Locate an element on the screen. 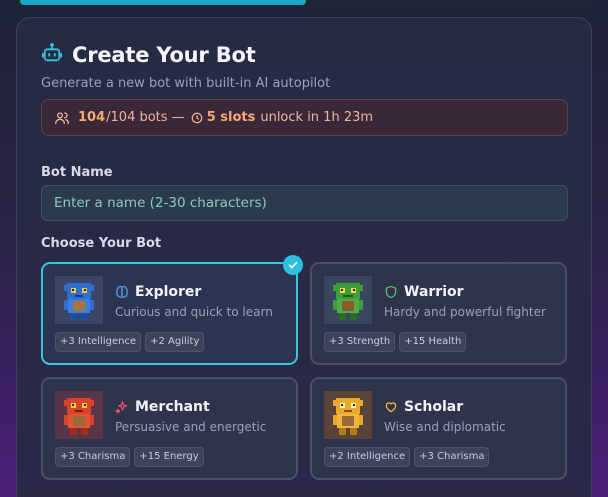  explorer-name: Explorer is located at coordinates (168, 292).